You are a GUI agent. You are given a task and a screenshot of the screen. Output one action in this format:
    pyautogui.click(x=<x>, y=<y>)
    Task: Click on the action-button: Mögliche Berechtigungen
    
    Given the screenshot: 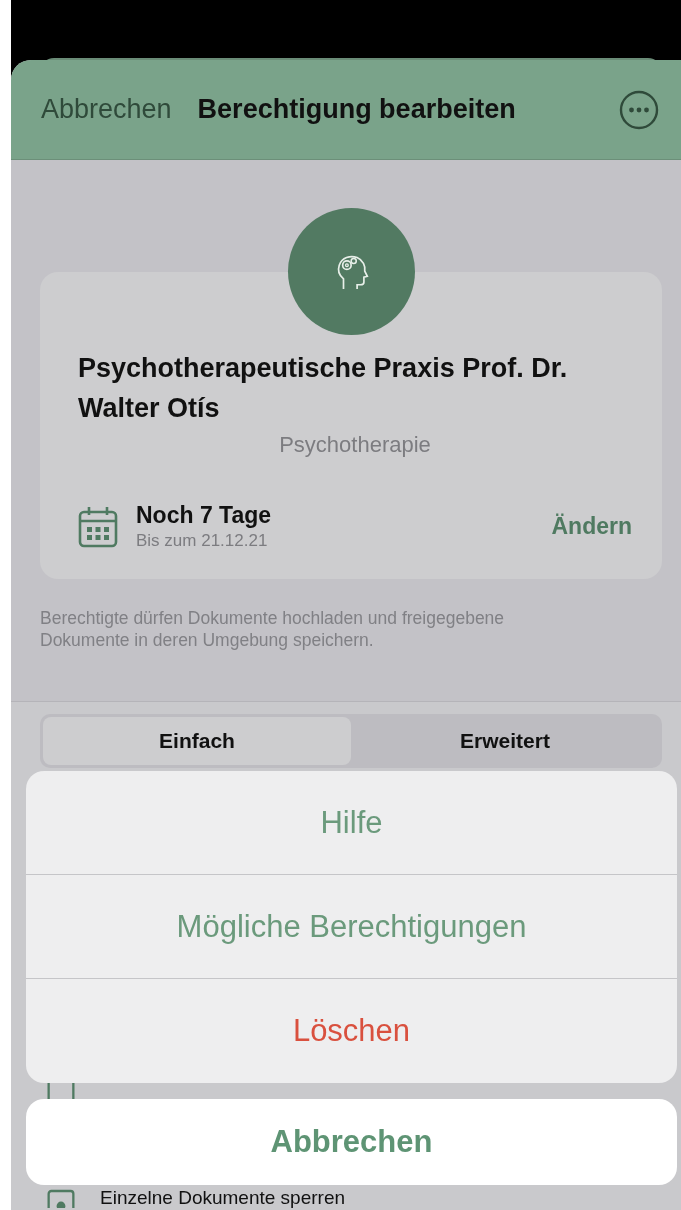 What is the action you would take?
    pyautogui.click(x=351, y=927)
    